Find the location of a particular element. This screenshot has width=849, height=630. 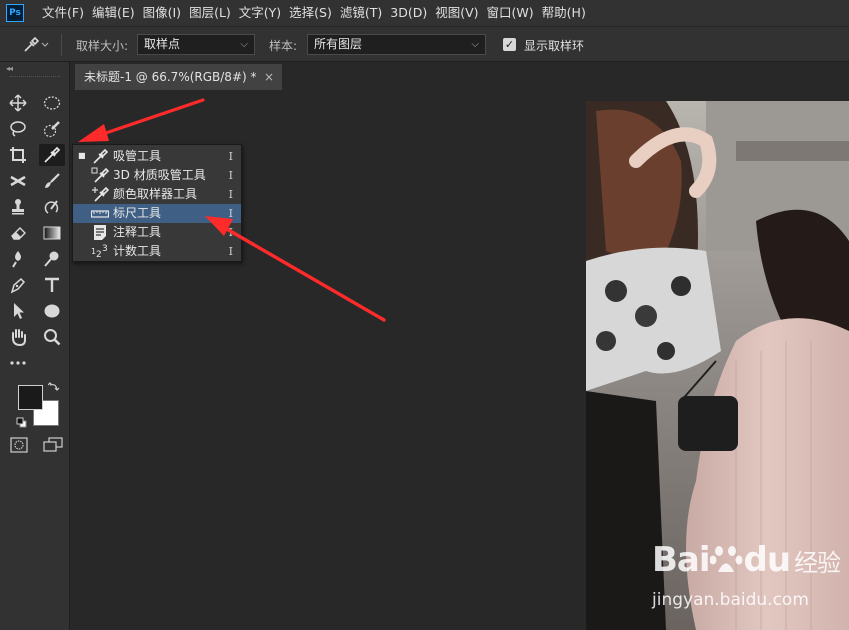

watermark-brand-left: Bai is located at coordinates (681, 560).